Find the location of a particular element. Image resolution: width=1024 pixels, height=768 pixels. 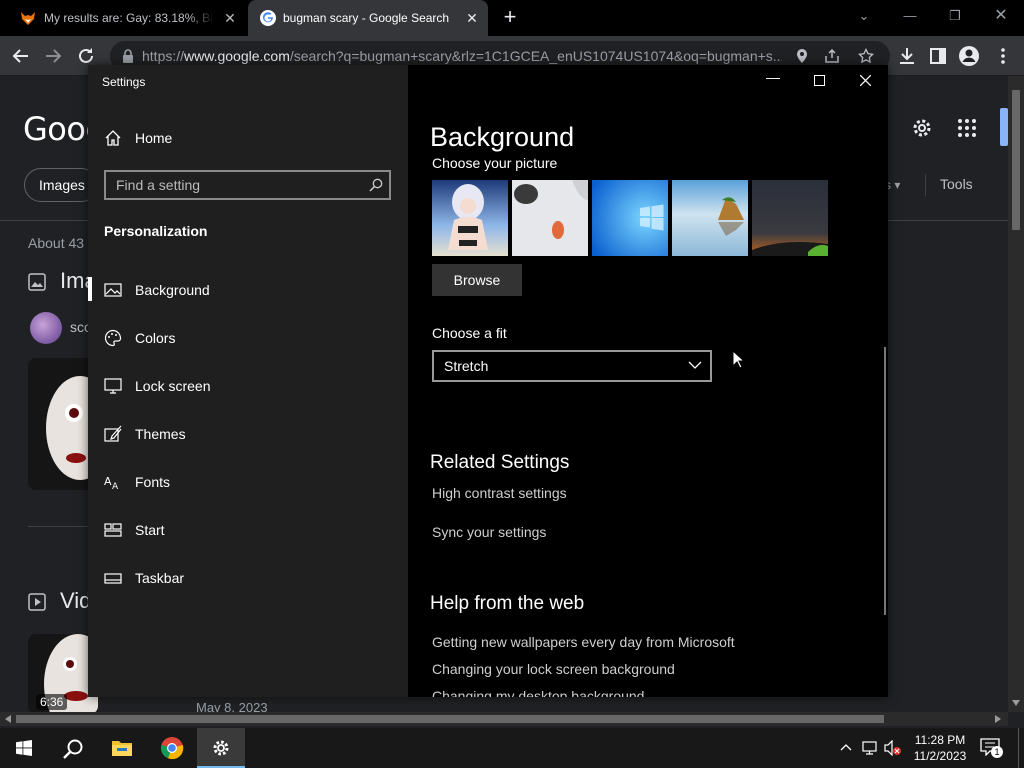

scroll-down-icon is located at coordinates (1016, 703).